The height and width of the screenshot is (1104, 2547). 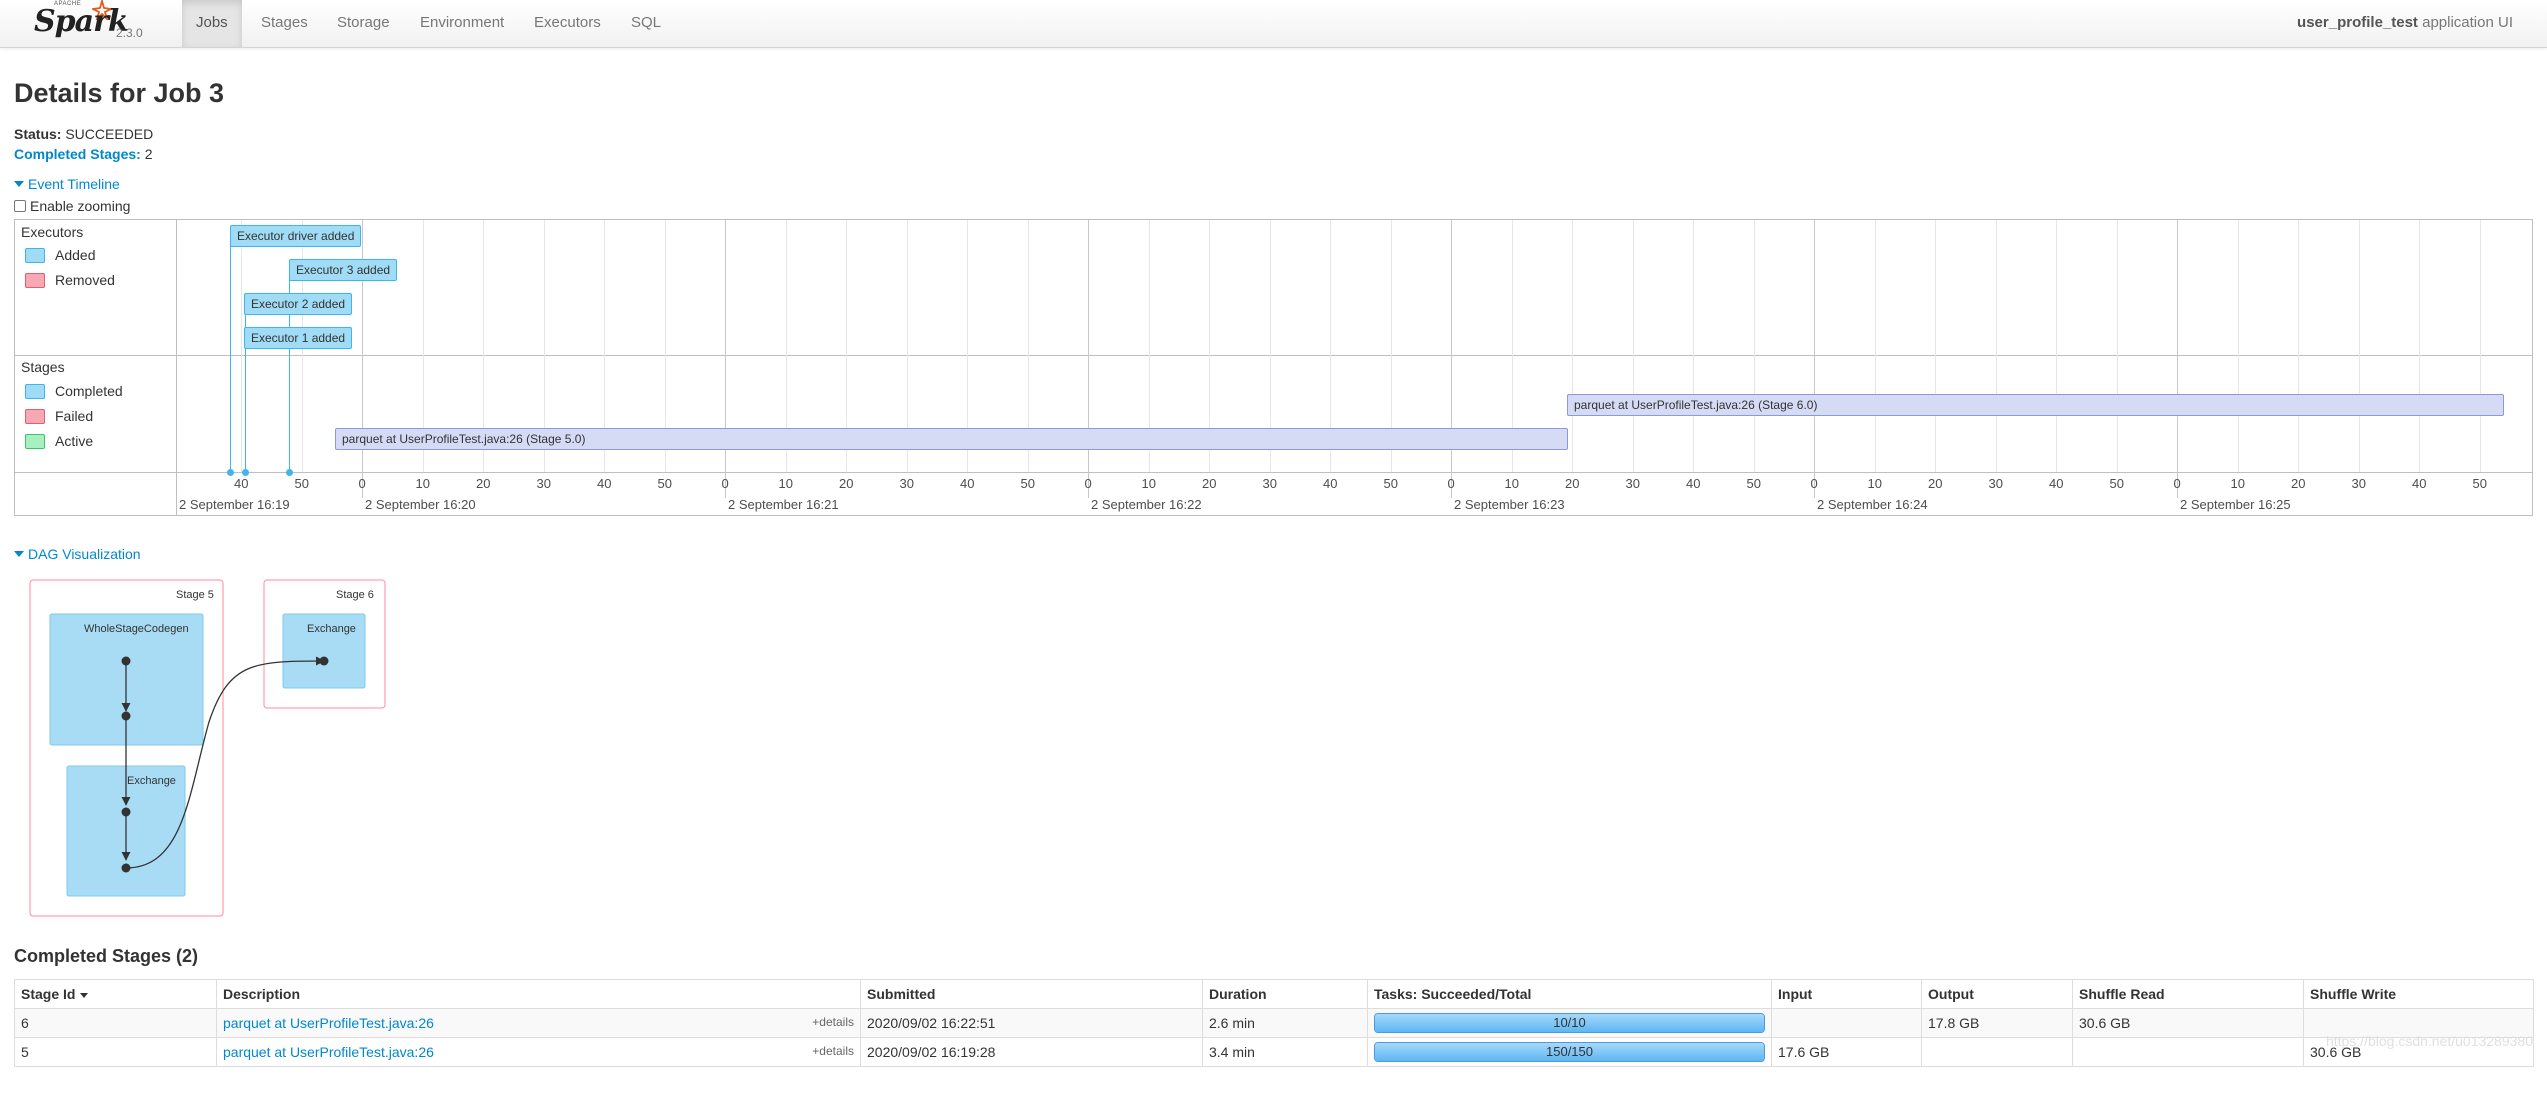 I want to click on completed-stages-link: Completed Stages:, so click(x=77, y=154).